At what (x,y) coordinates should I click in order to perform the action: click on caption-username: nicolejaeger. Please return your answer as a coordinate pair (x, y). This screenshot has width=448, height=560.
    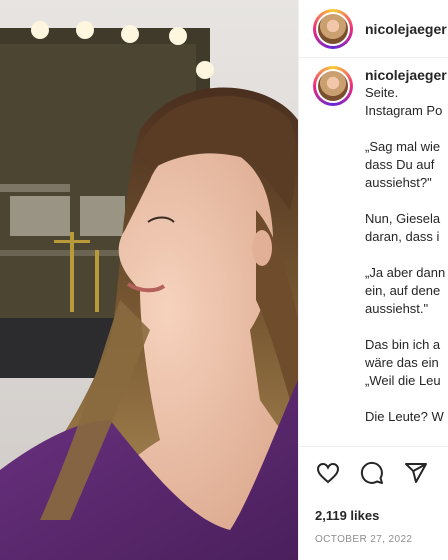
    Looking at the image, I should click on (406, 75).